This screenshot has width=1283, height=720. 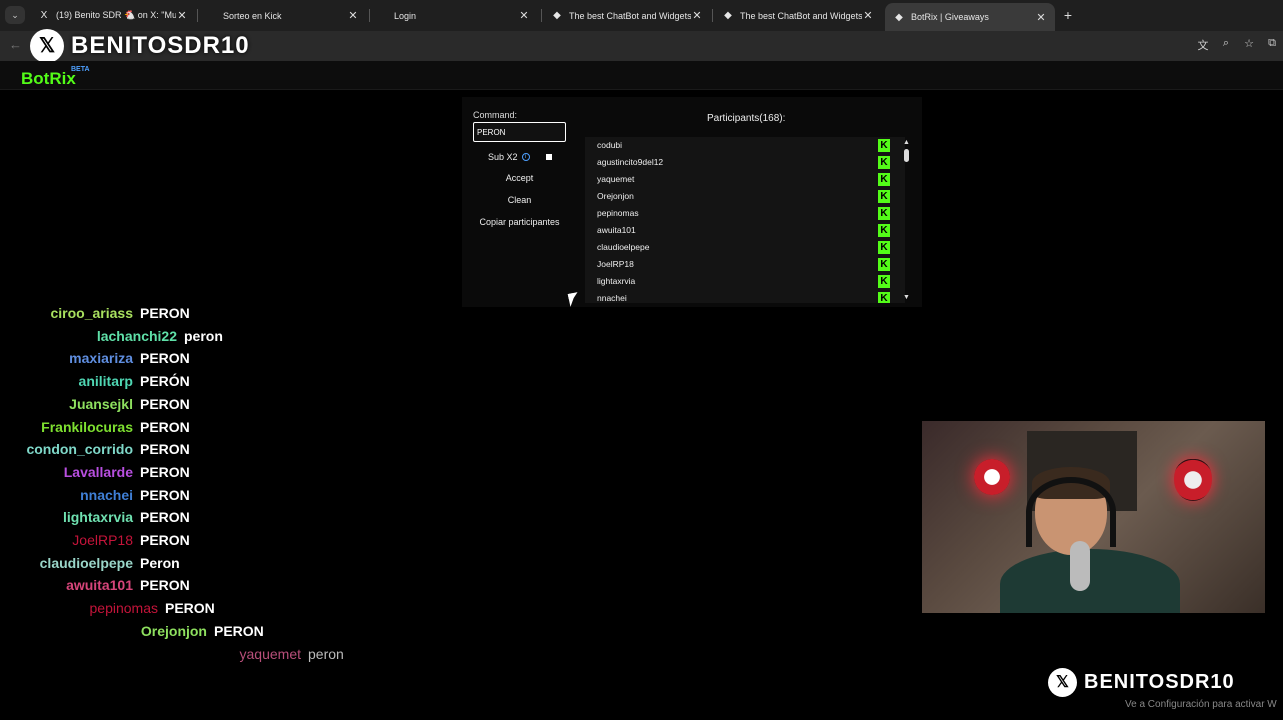 I want to click on chat-message: ciroo_ariass PERON, so click(x=120, y=313).